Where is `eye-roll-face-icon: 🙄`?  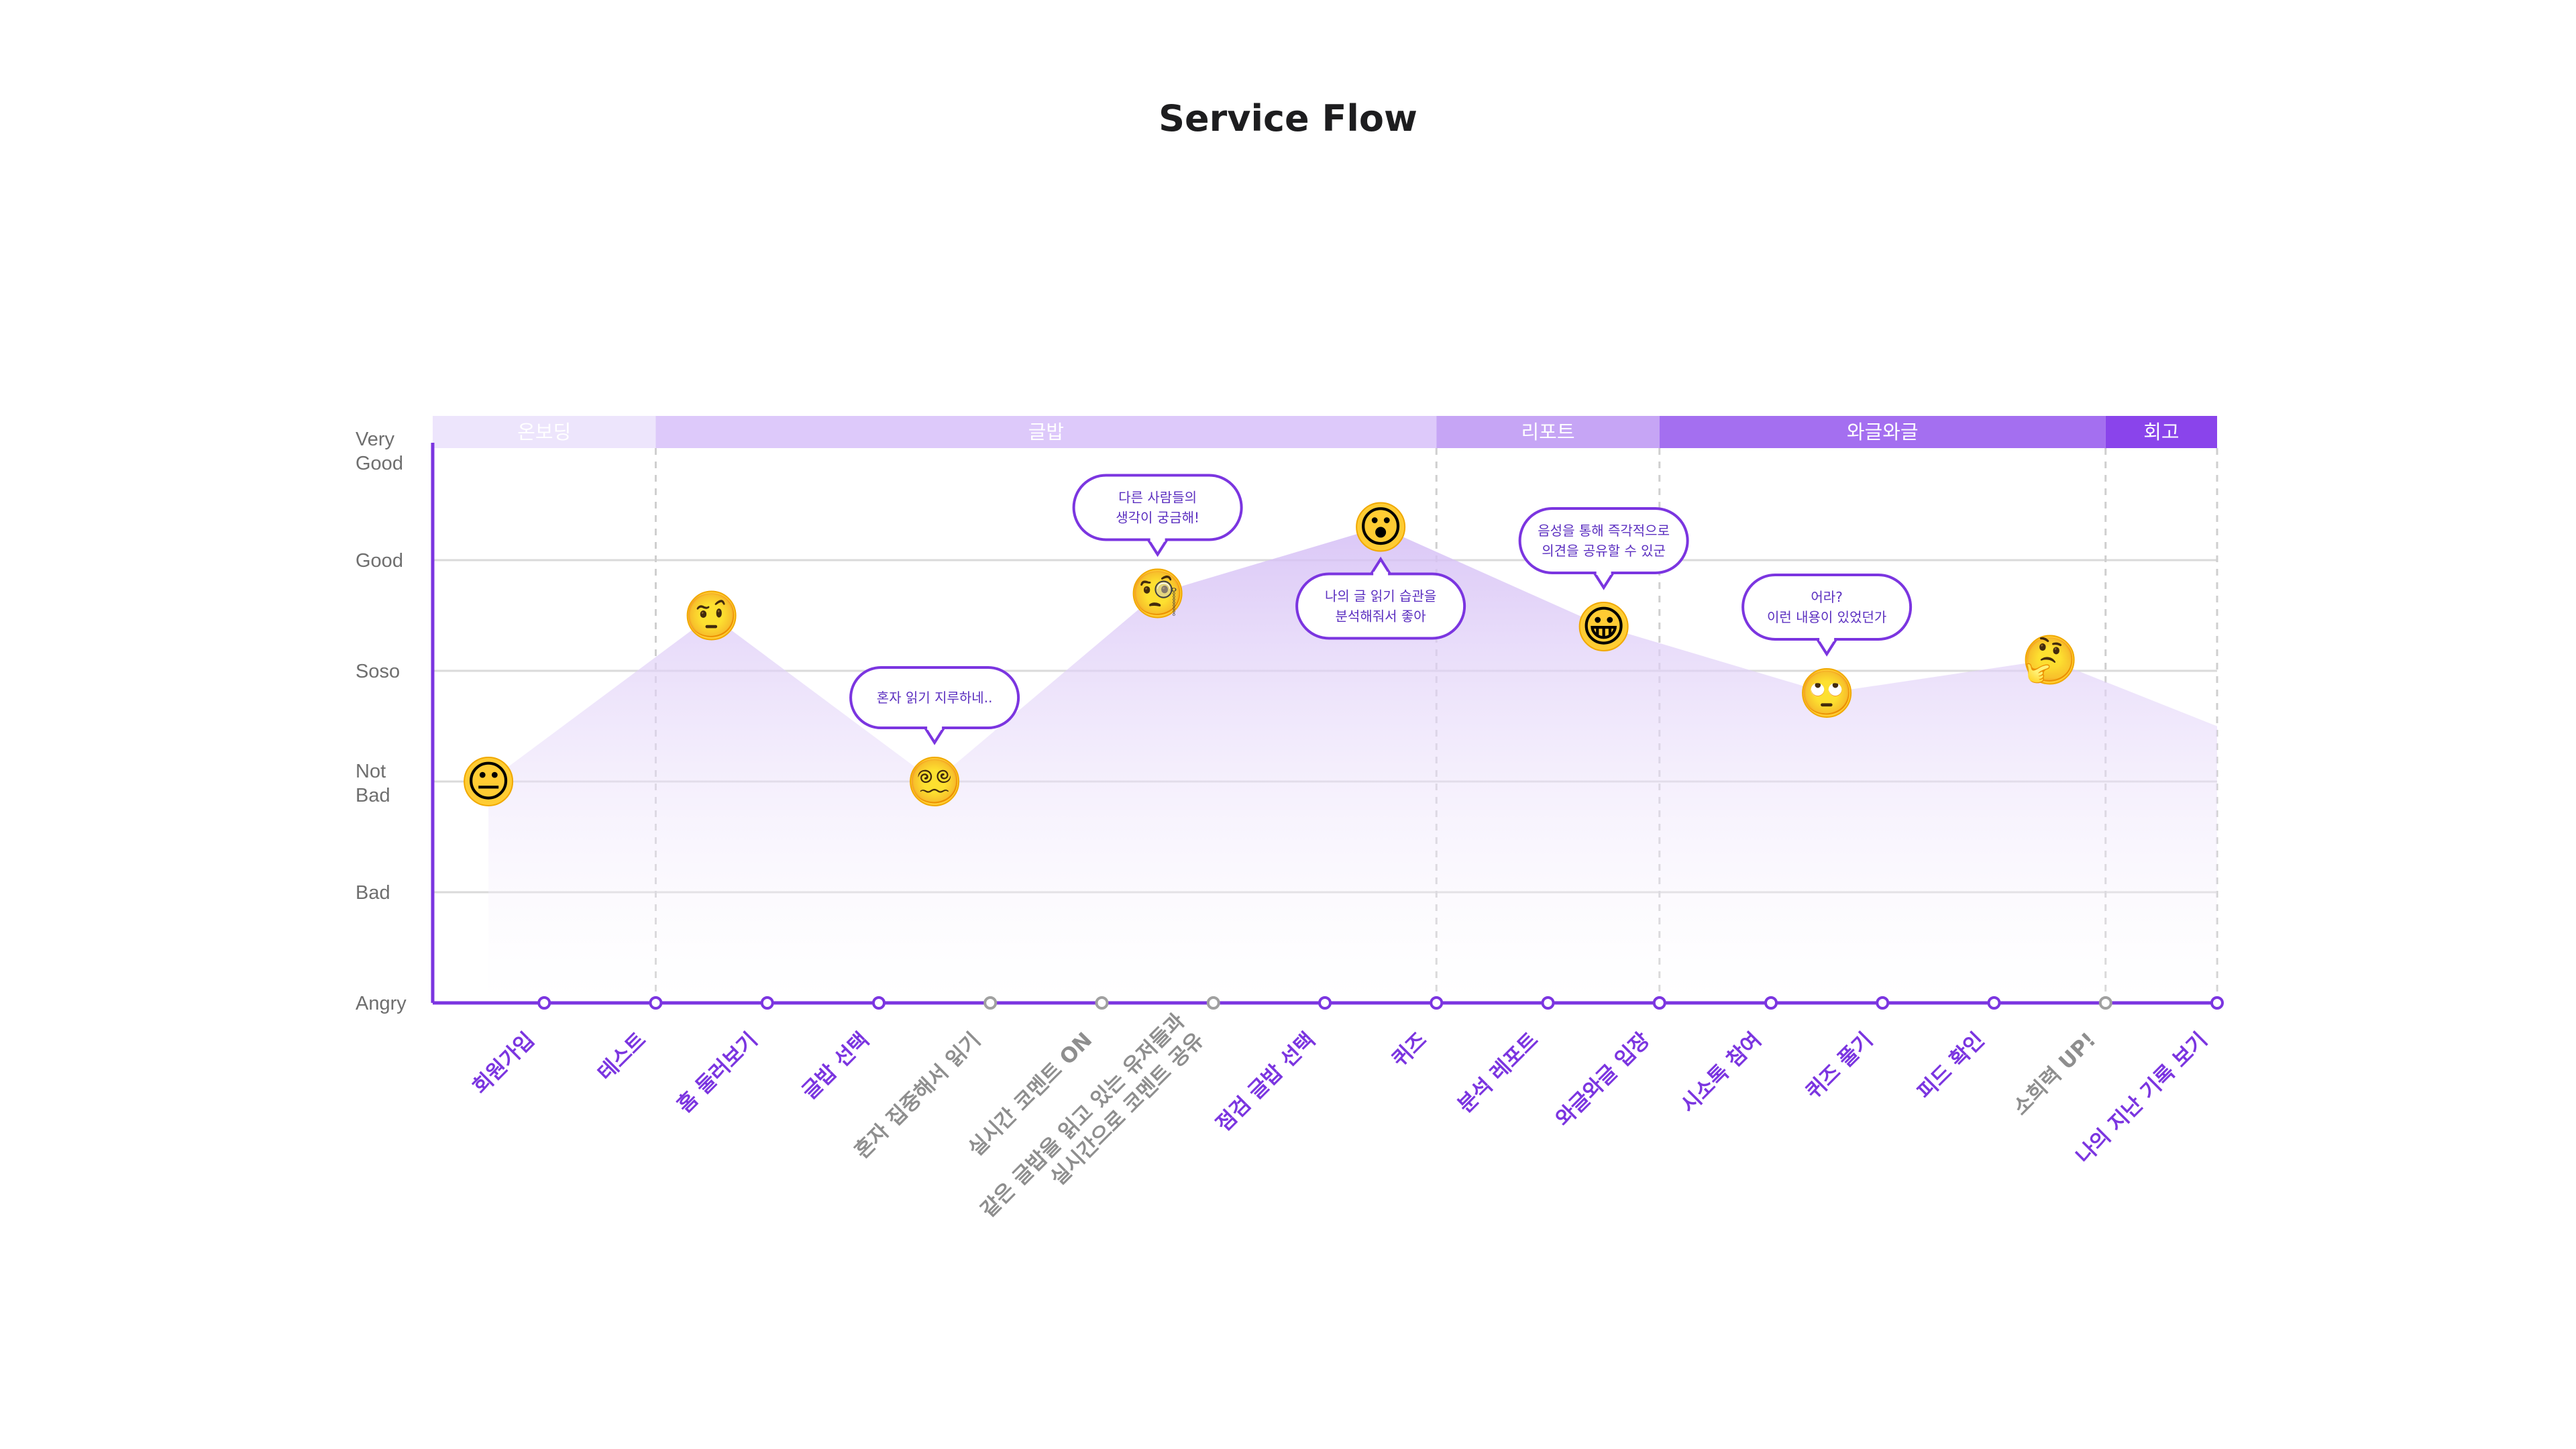 eye-roll-face-icon: 🙄 is located at coordinates (1827, 693).